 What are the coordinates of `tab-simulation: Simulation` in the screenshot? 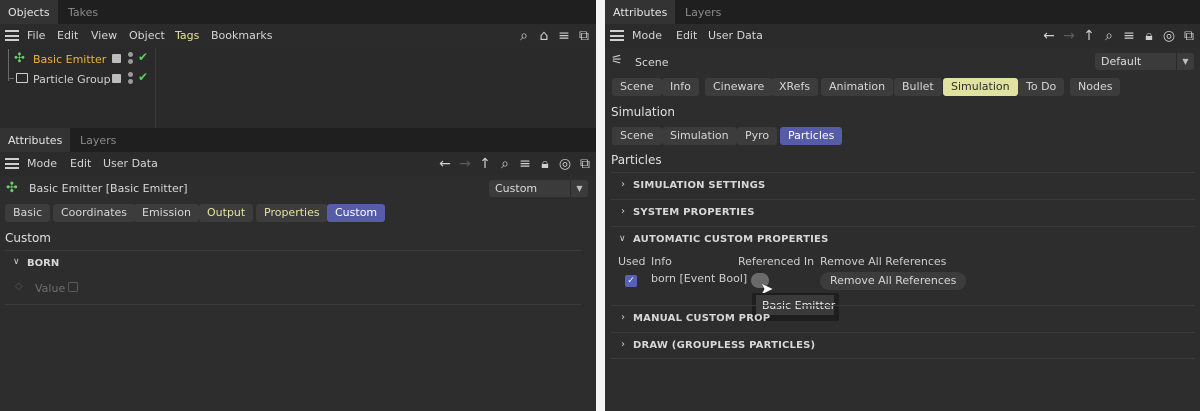 It's located at (980, 87).